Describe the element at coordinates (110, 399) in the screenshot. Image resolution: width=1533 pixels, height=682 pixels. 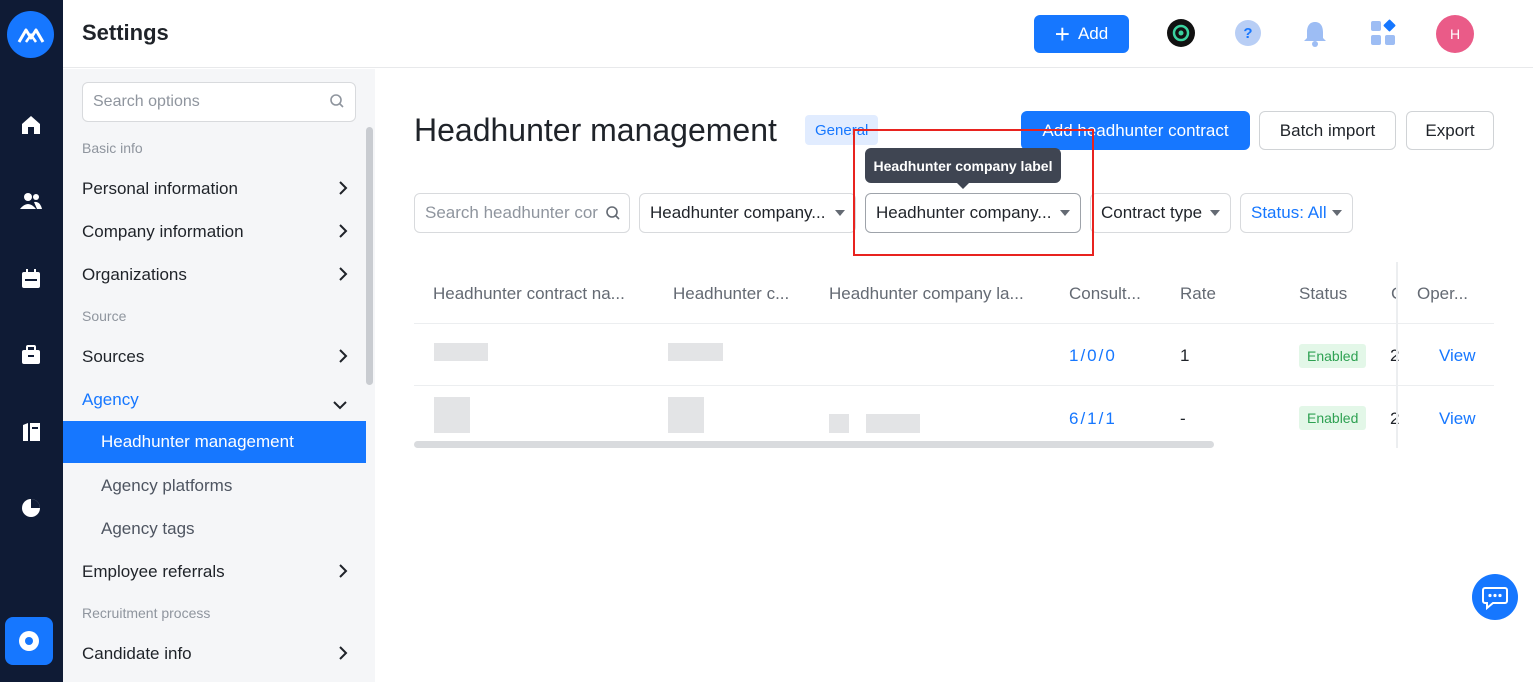
I see `sidebar-item-label: Agency` at that location.